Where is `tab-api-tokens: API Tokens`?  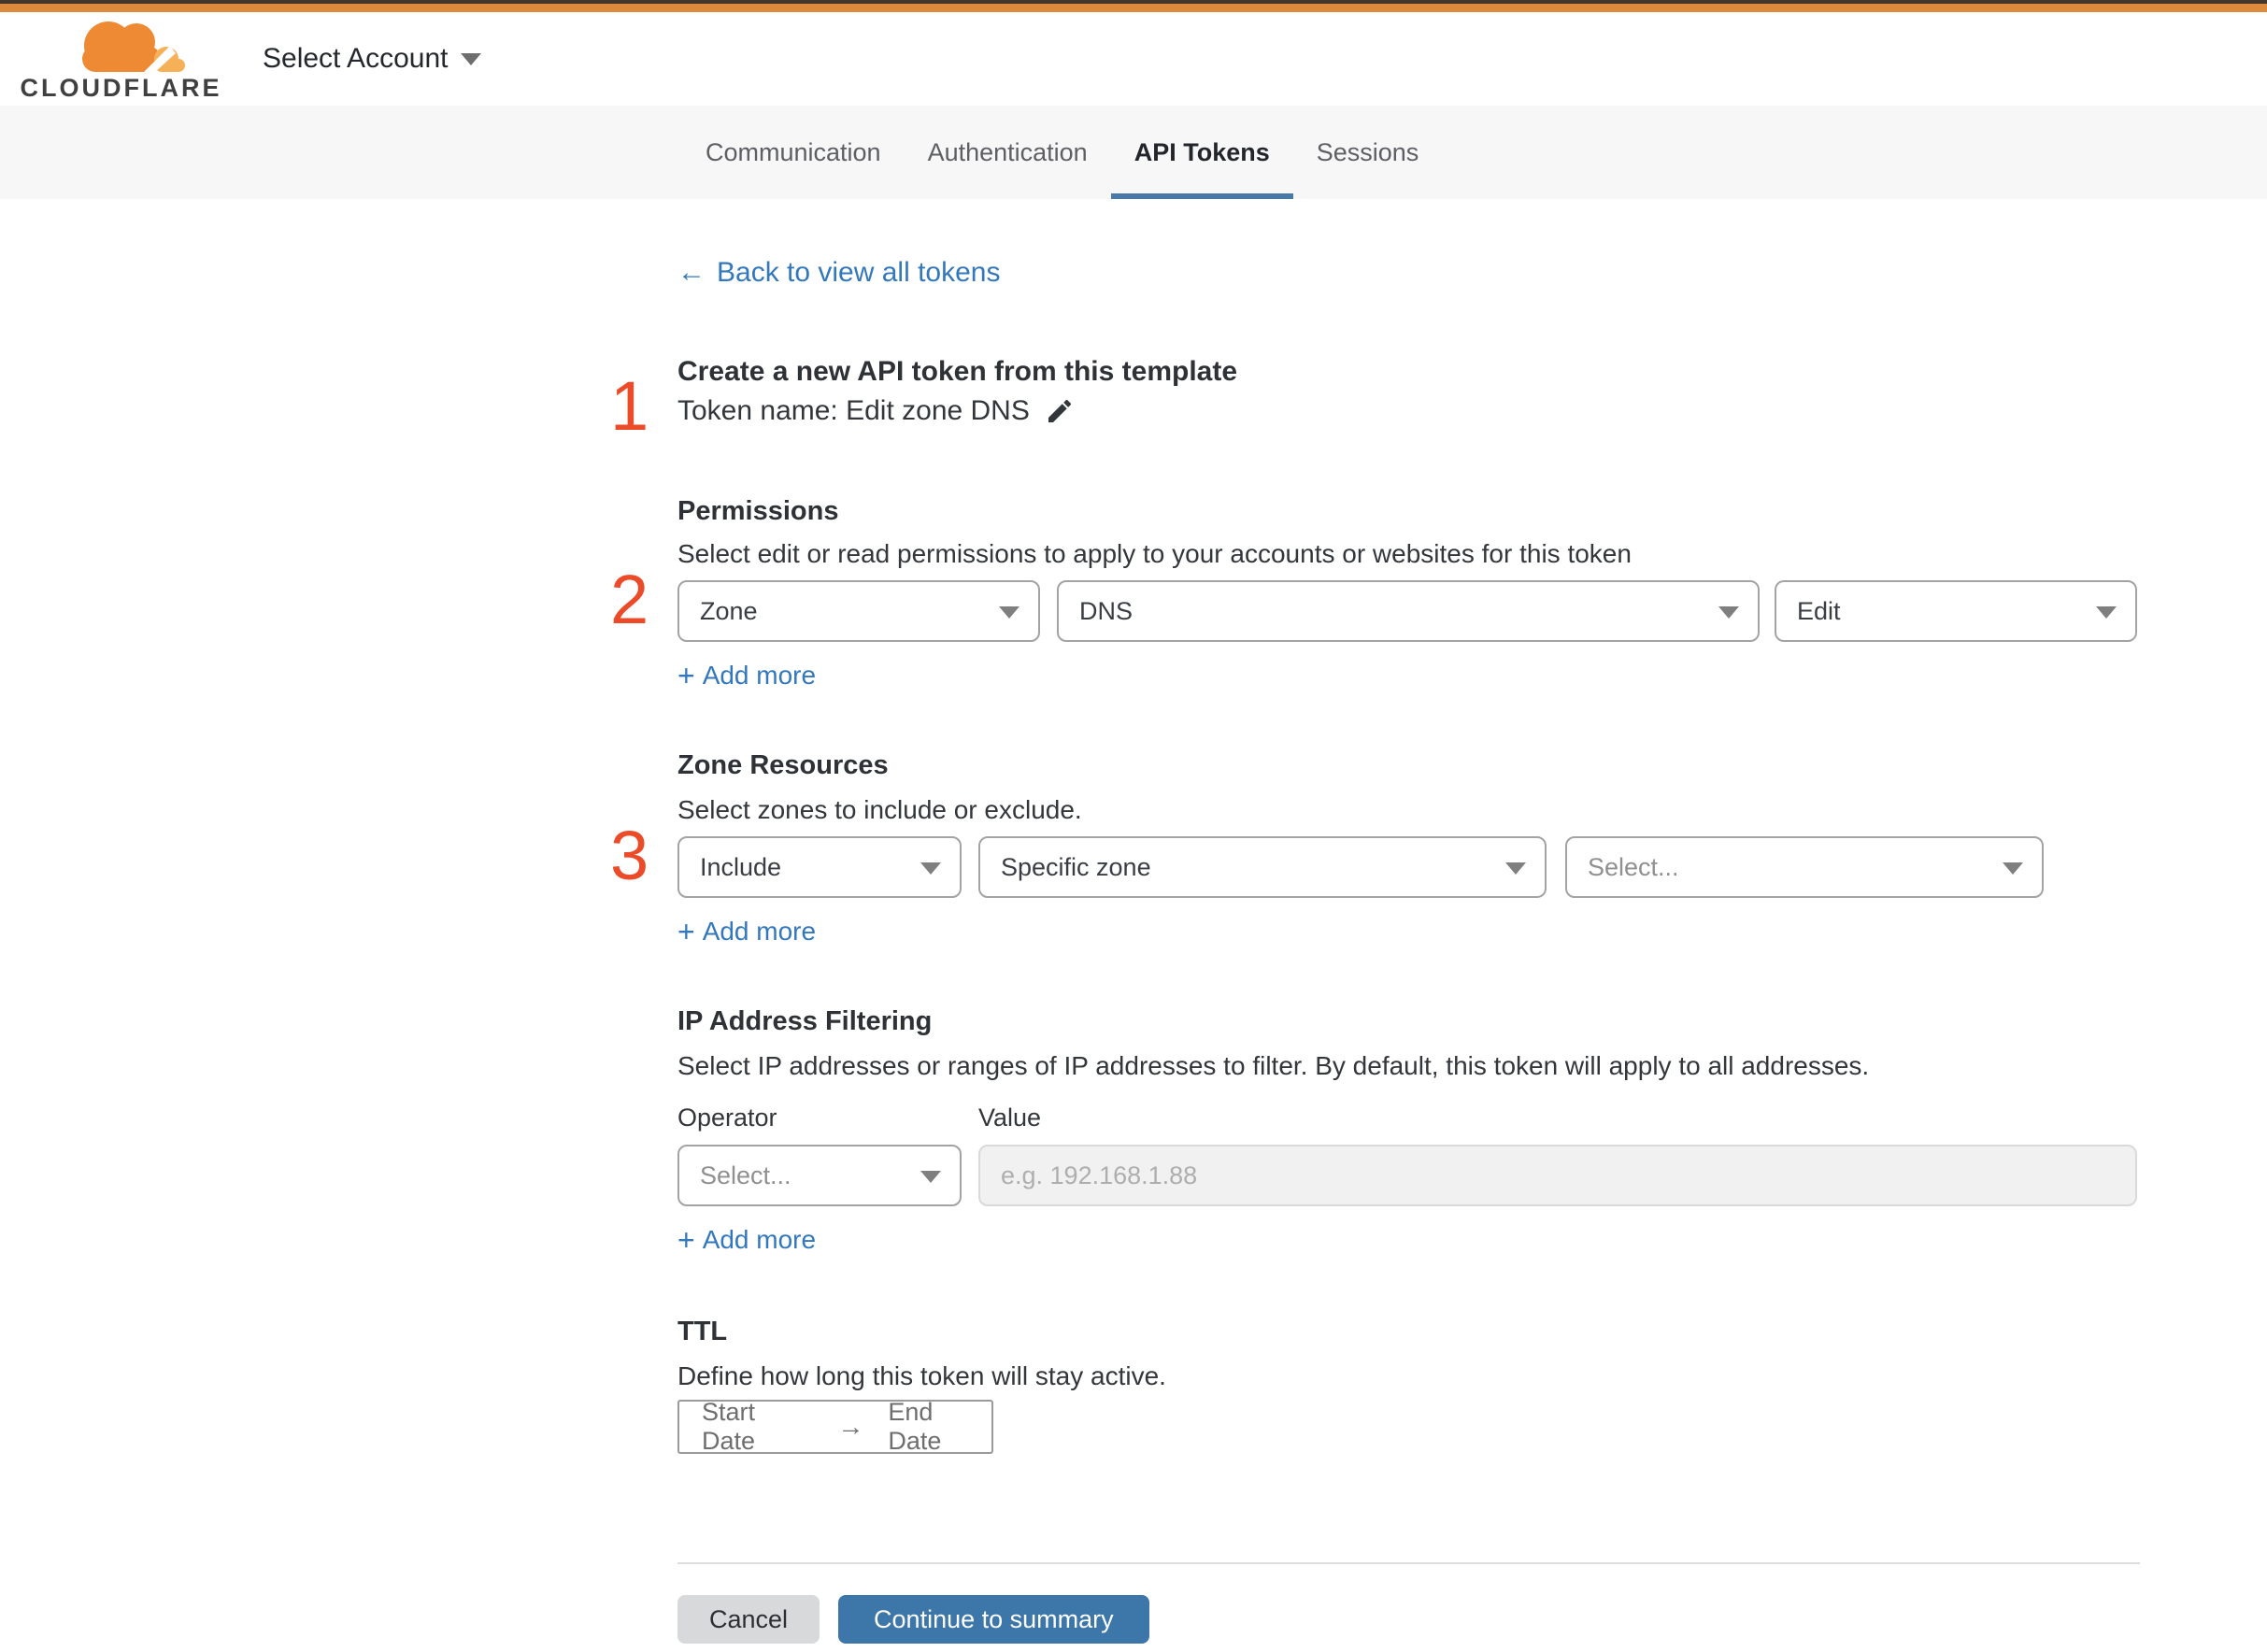 tab-api-tokens: API Tokens is located at coordinates (1202, 152).